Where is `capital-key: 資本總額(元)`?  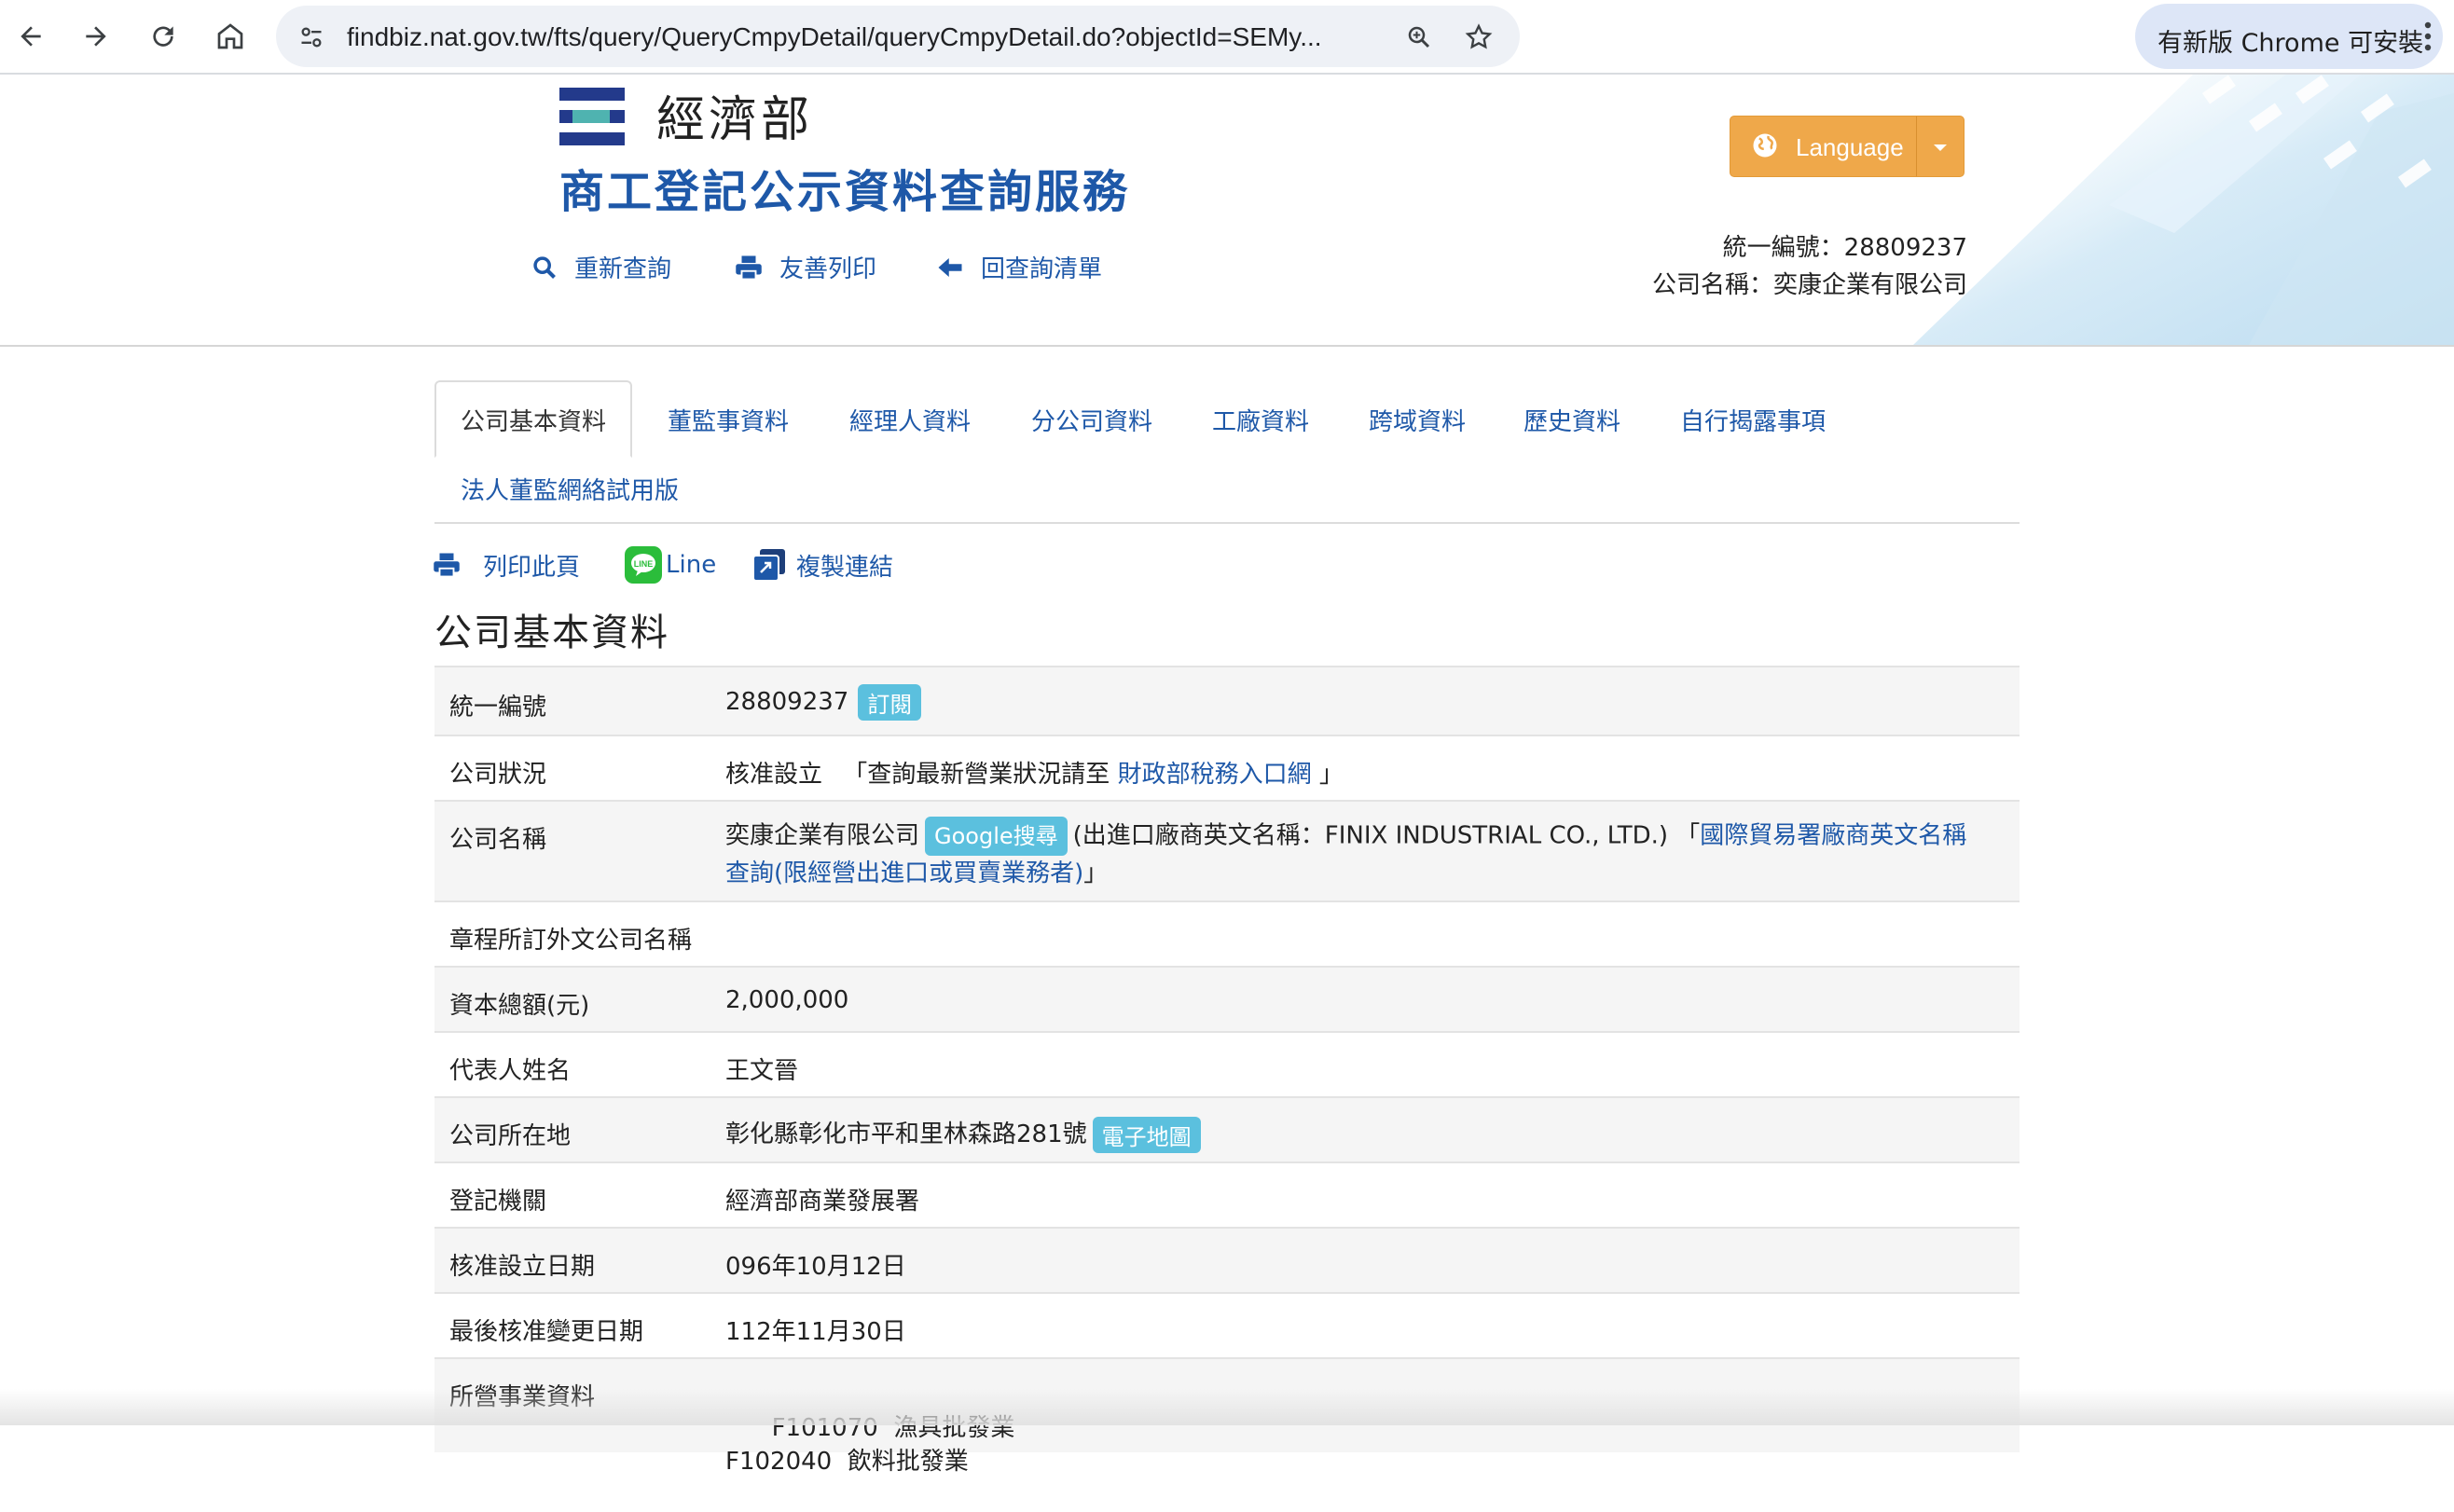
capital-key: 資本總額(元) is located at coordinates (520, 1006).